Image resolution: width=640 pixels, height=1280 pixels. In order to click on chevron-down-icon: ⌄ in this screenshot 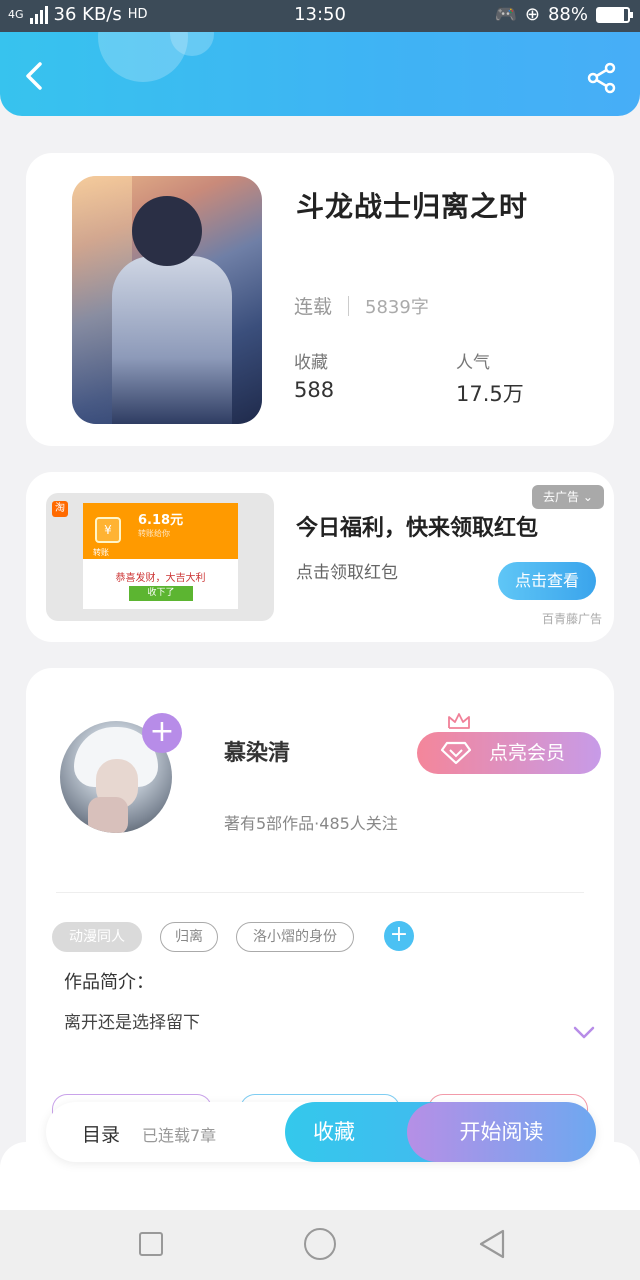, I will do `click(587, 497)`.